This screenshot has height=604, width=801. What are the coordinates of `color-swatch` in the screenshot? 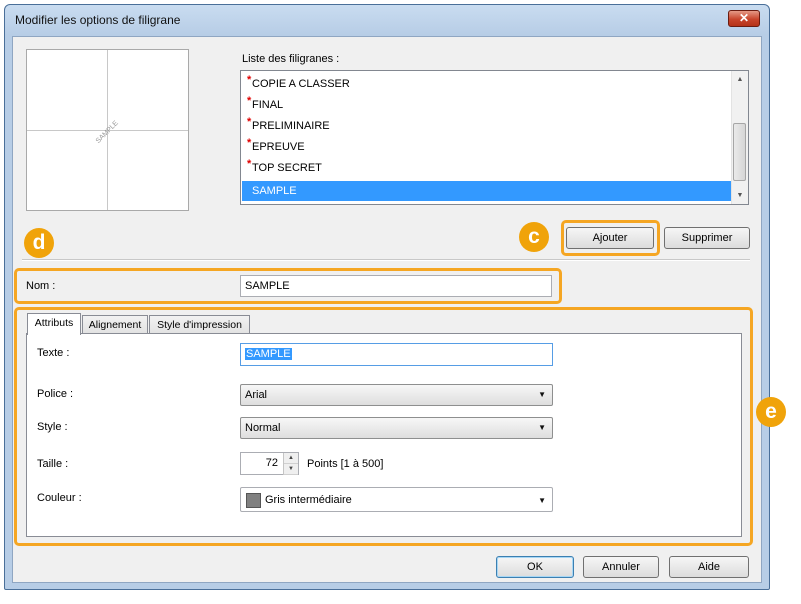 It's located at (253, 500).